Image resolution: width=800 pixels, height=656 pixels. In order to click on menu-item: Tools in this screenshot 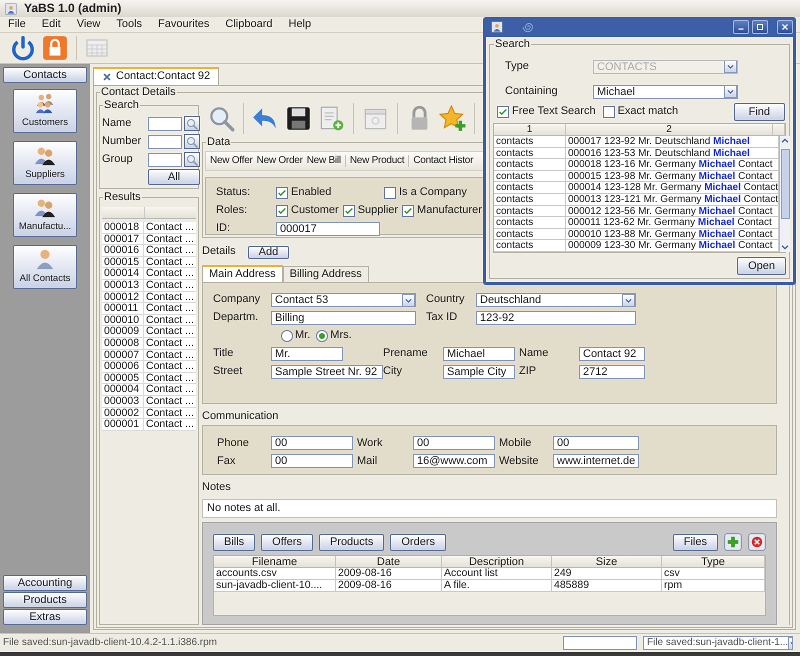, I will do `click(133, 24)`.